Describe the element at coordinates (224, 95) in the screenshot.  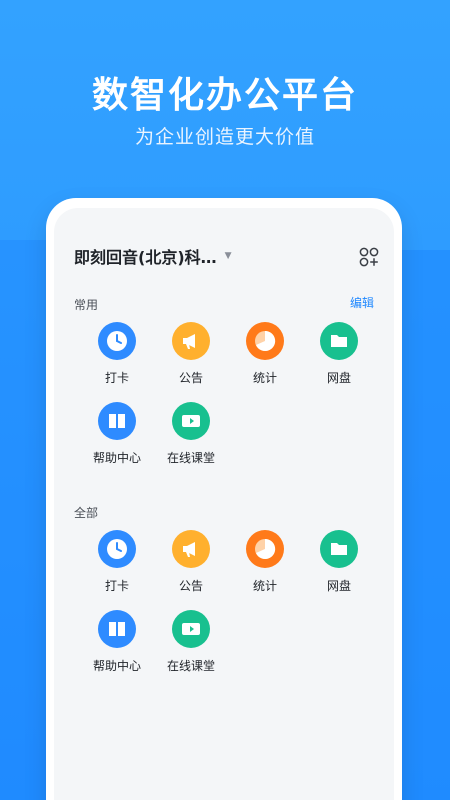
I see `hero-title: 数智化办公平台` at that location.